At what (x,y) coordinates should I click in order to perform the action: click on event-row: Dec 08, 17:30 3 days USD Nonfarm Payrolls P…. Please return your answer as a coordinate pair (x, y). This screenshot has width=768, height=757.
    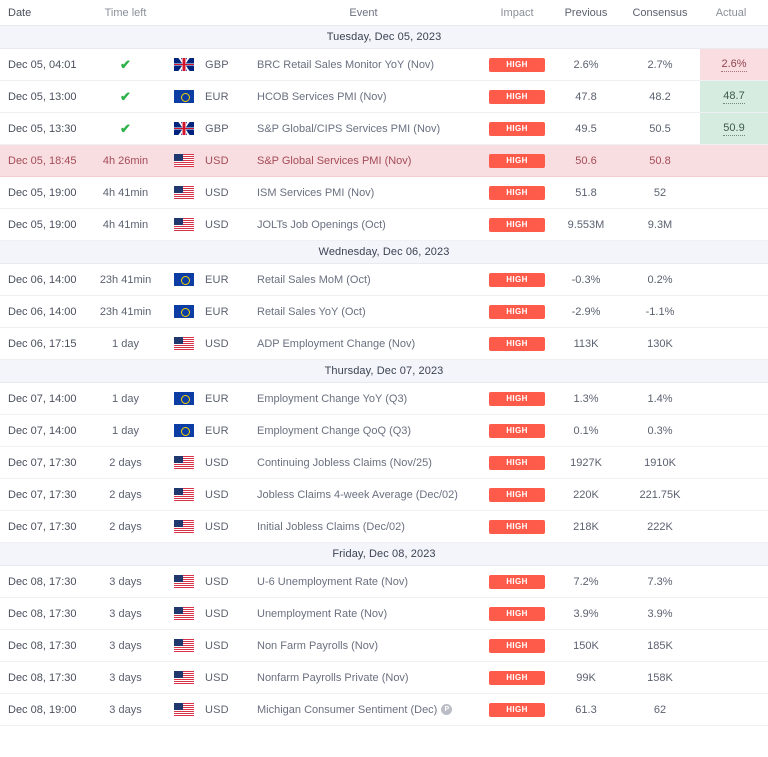
    Looking at the image, I should click on (384, 678).